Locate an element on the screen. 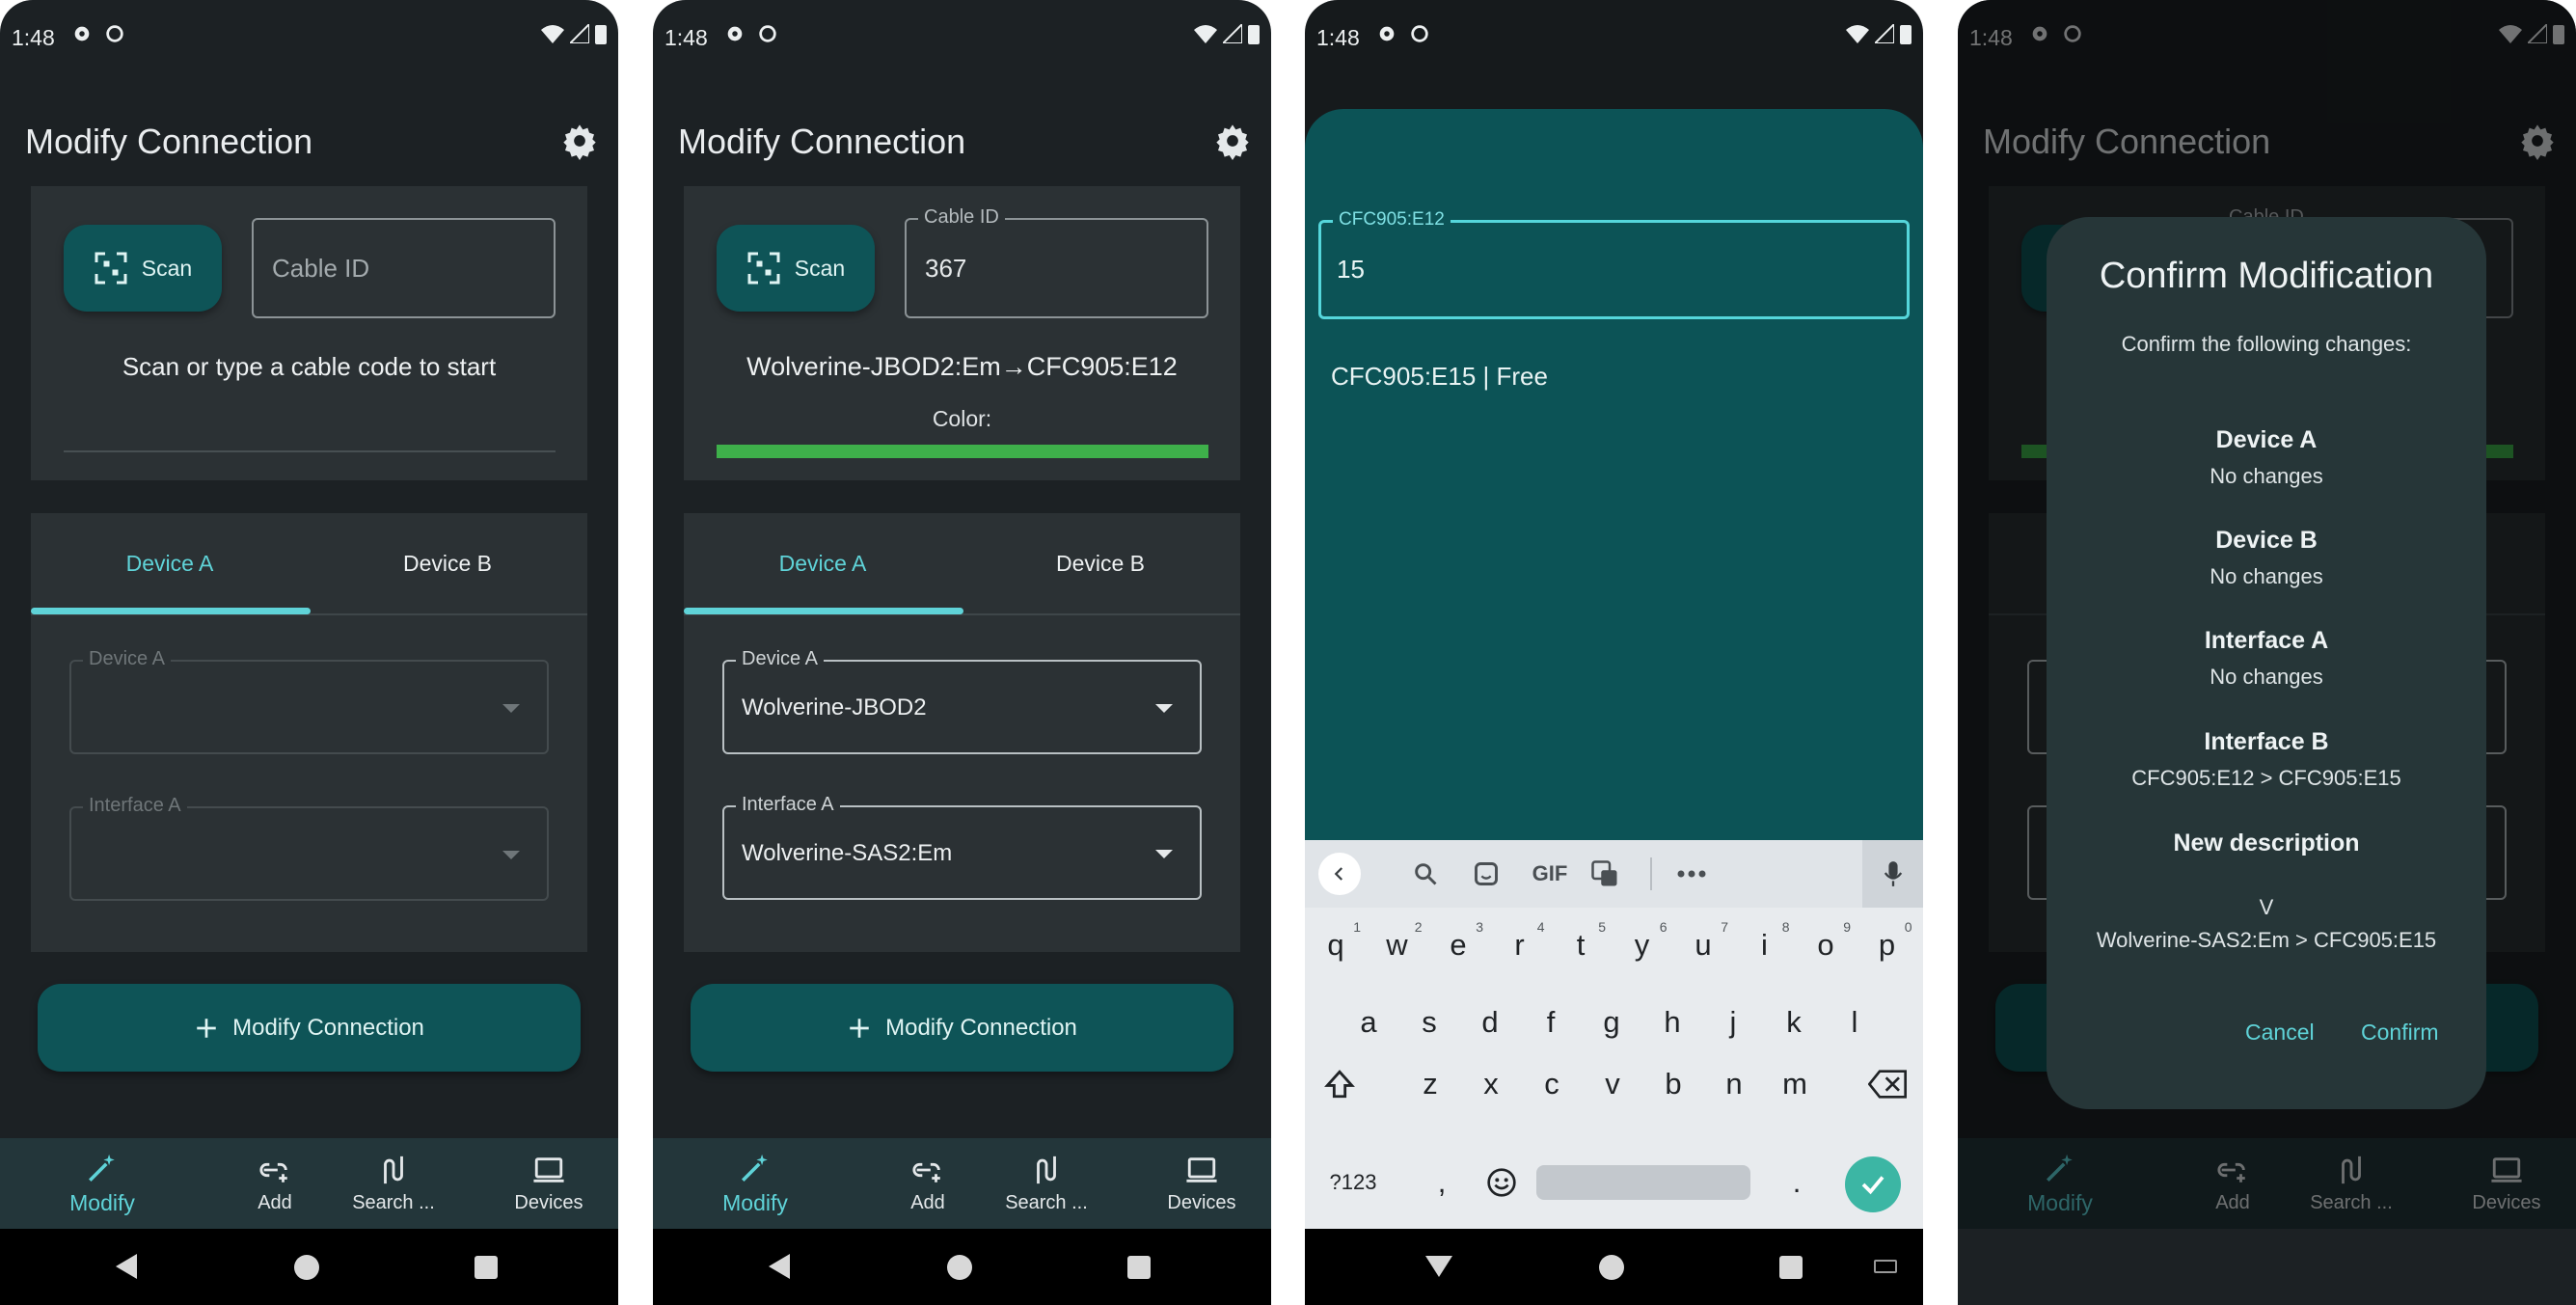  qr-scan-icon is located at coordinates (111, 268).